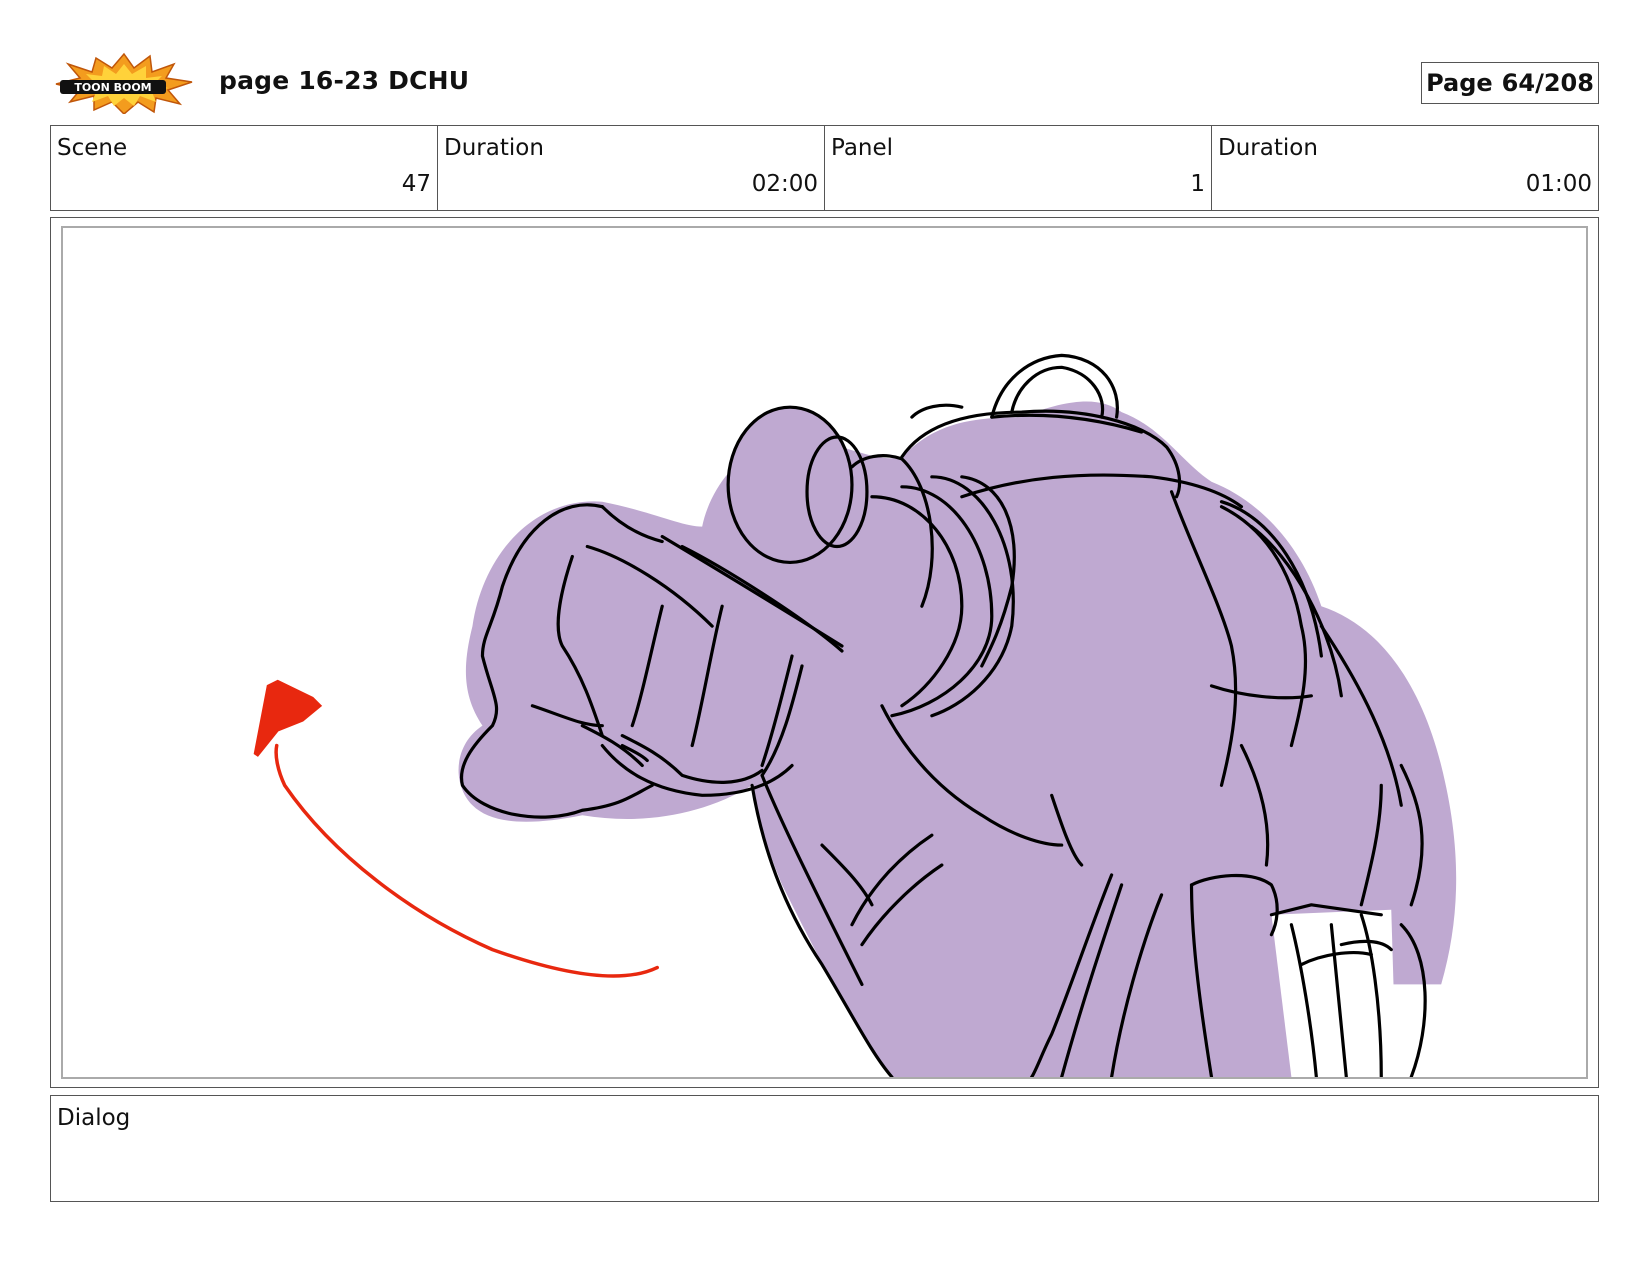 Image resolution: width=1650 pixels, height=1275 pixels. I want to click on panel-duration-label: Duration, so click(1268, 148).